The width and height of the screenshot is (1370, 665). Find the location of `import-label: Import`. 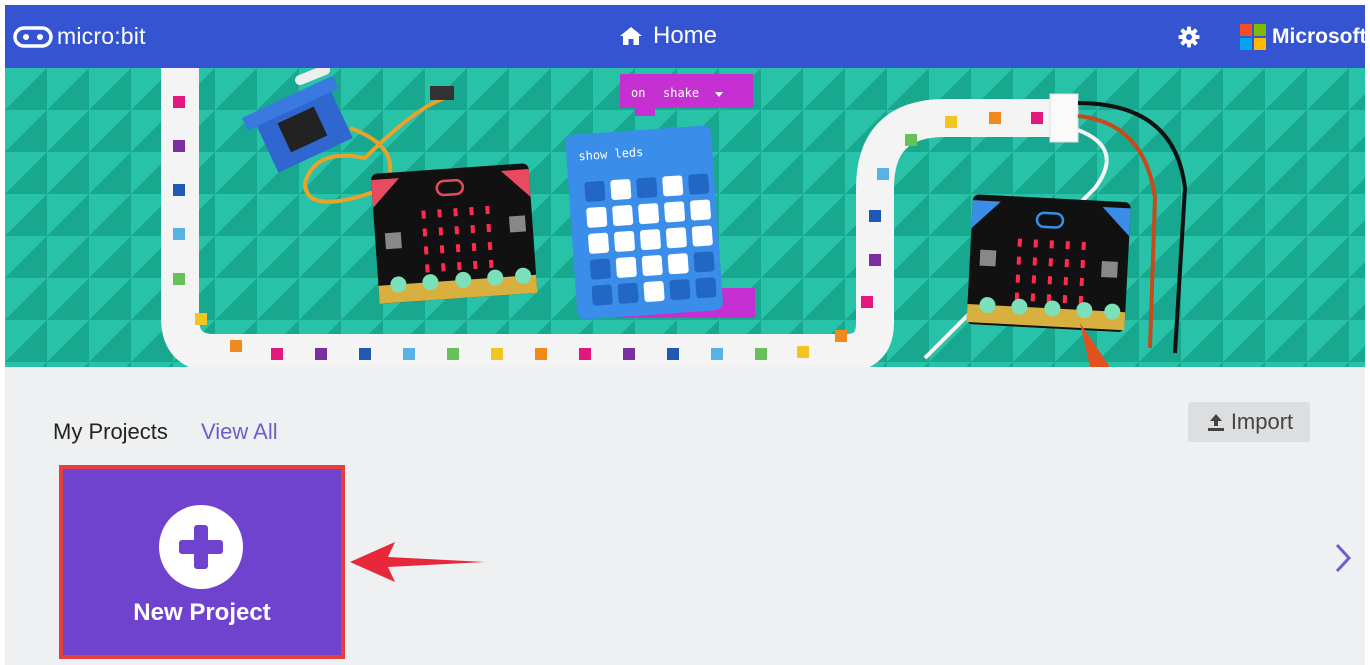

import-label: Import is located at coordinates (1262, 421).